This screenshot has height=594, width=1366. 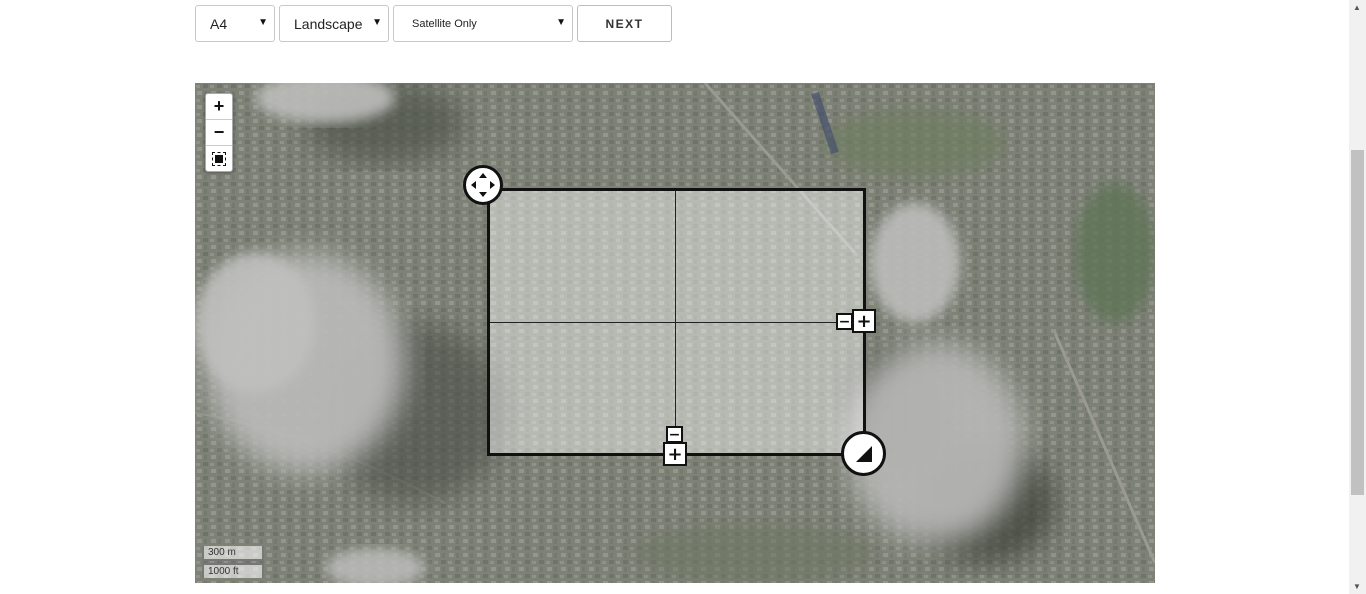 I want to click on zoom-in-button: +, so click(x=219, y=107).